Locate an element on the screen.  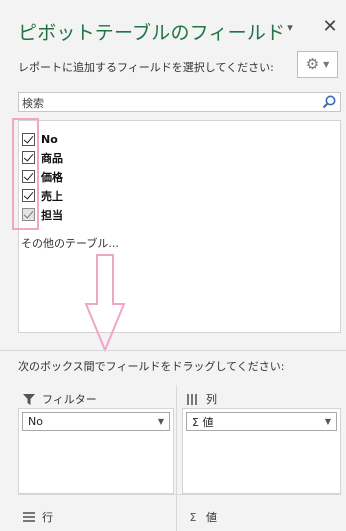
rows-area-label: 行 is located at coordinates (47, 517).